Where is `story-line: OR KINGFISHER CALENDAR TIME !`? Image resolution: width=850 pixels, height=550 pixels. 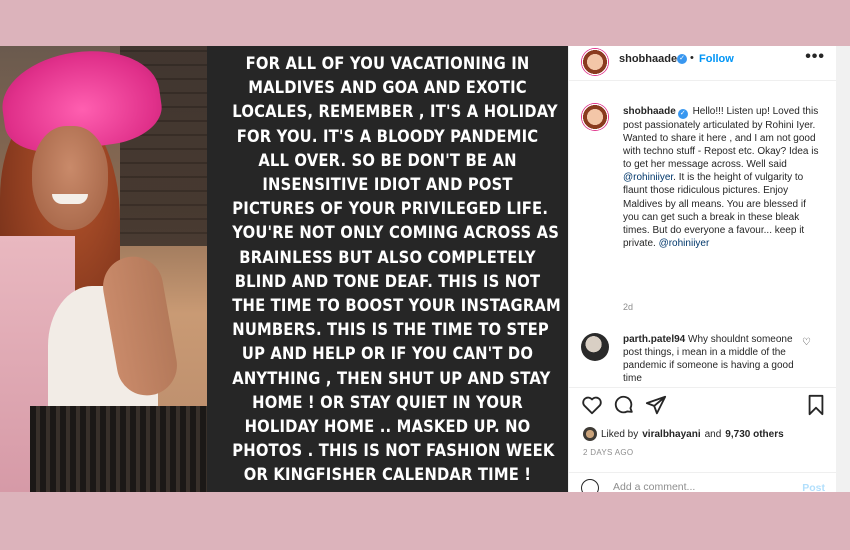 story-line: OR KINGFISHER CALENDAR TIME ! is located at coordinates (387, 475).